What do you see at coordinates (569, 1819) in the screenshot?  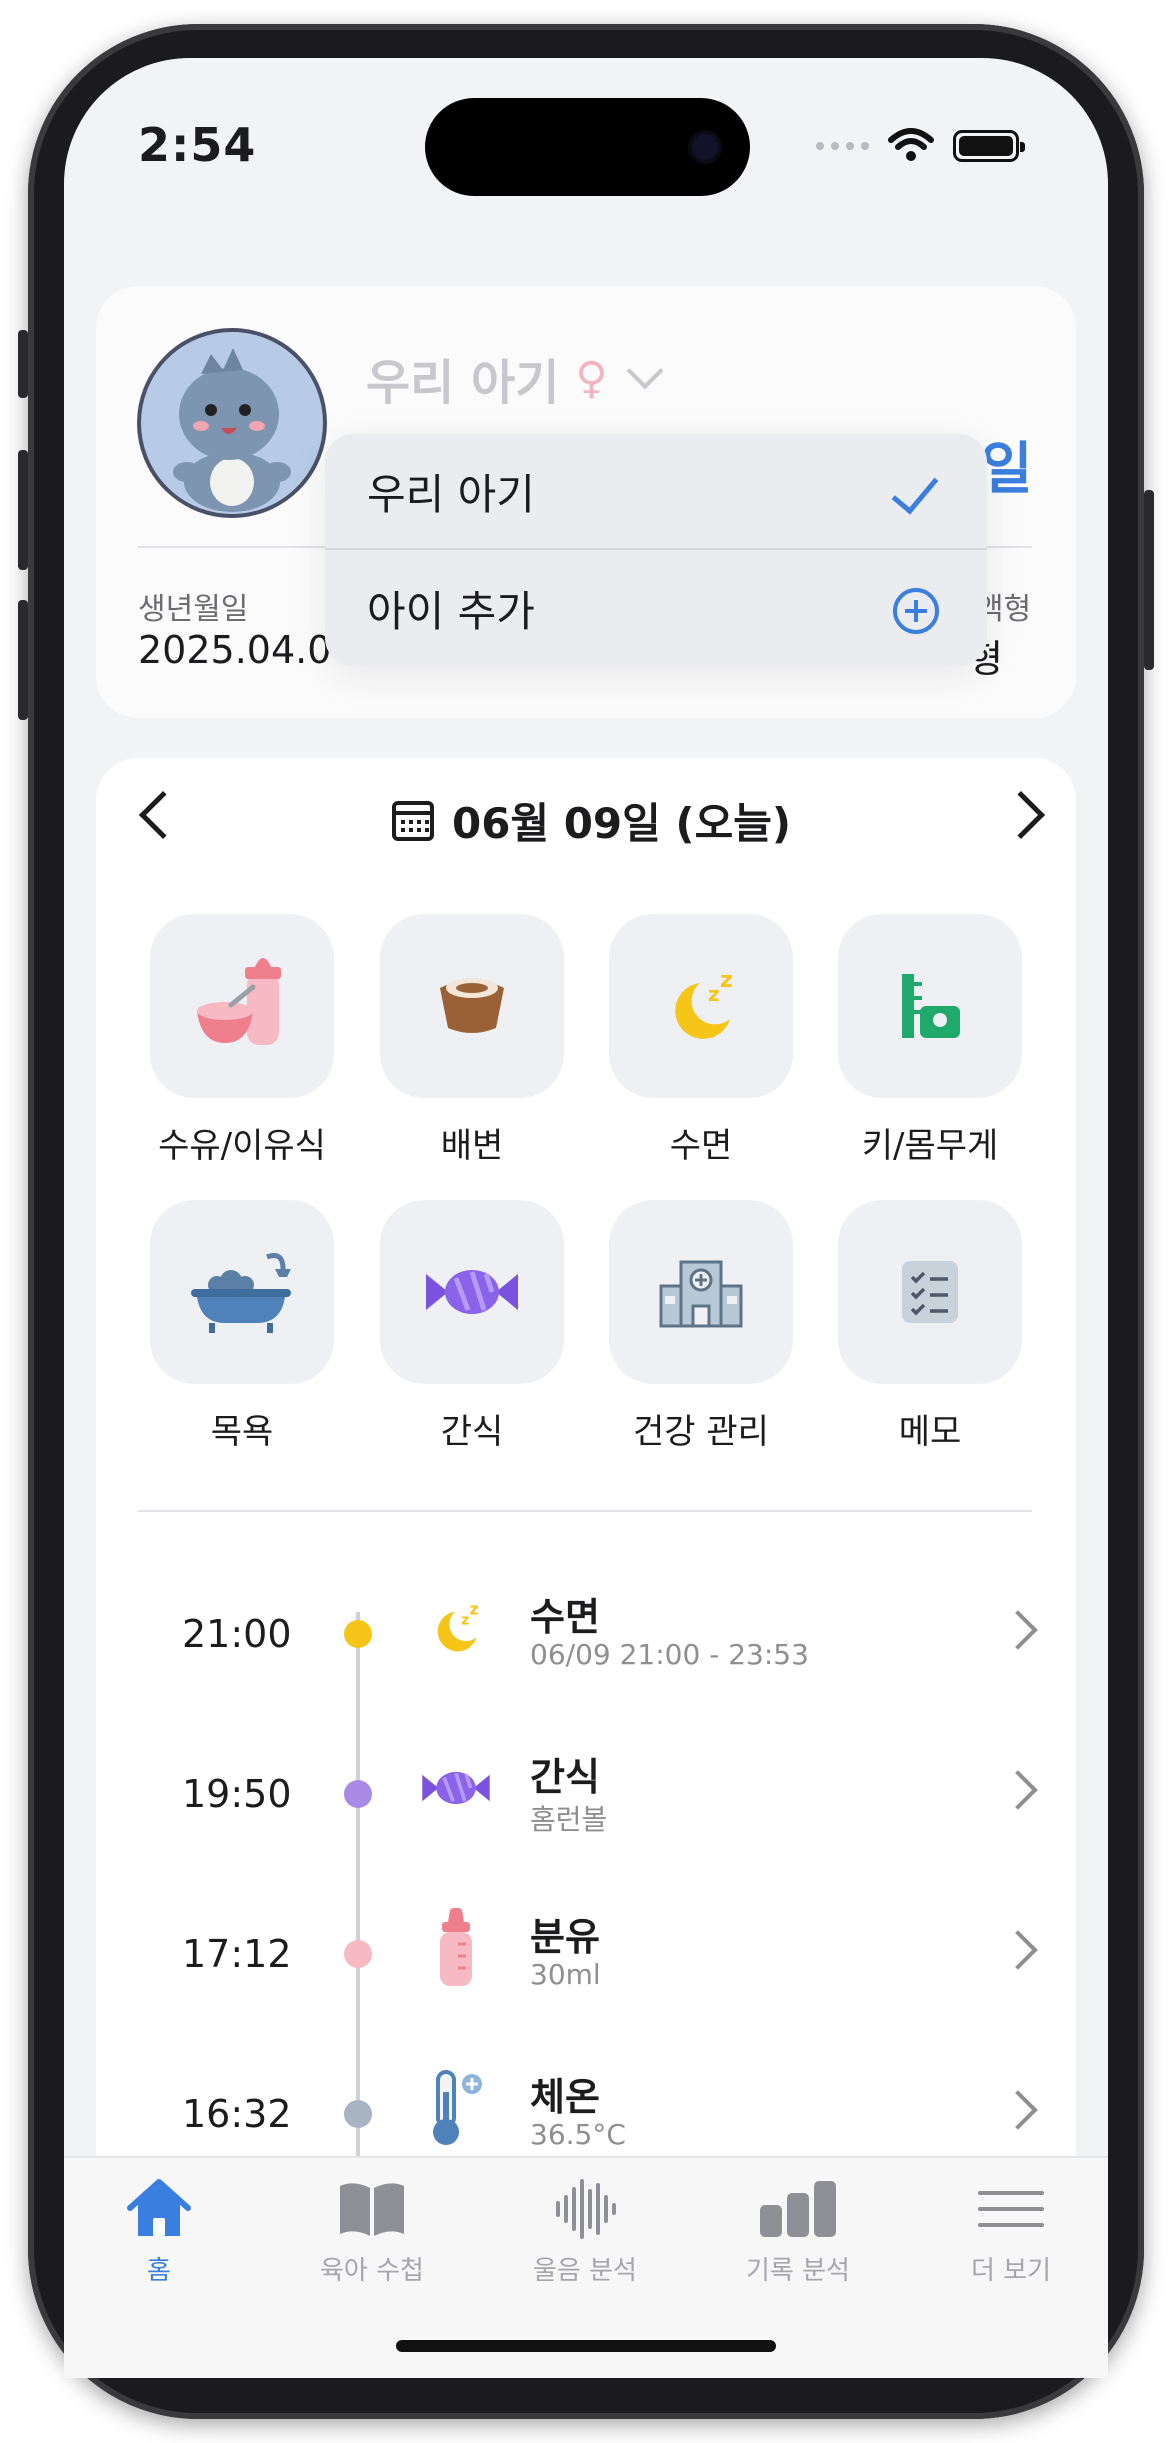 I see `timeline-subtitle: 홈런볼` at bounding box center [569, 1819].